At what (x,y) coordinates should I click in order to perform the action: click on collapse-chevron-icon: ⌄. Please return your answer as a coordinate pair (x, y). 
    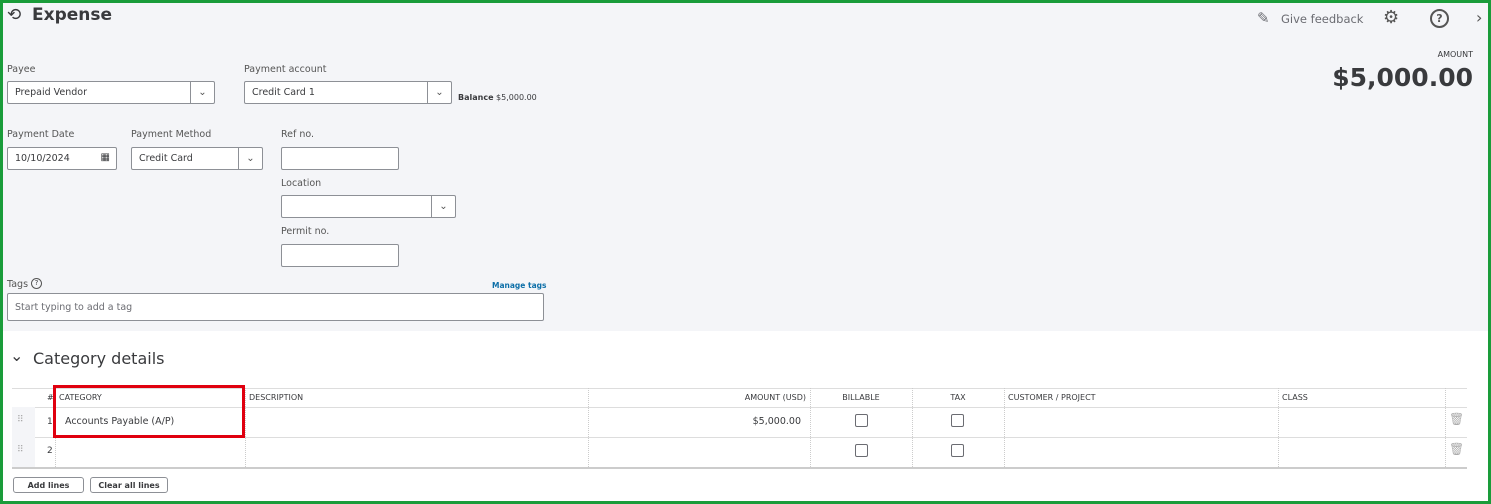
    Looking at the image, I should click on (16, 355).